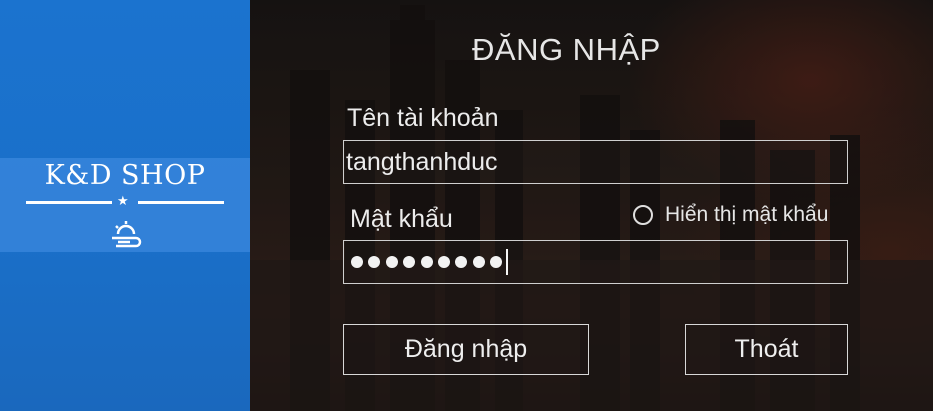 The height and width of the screenshot is (411, 933). Describe the element at coordinates (506, 262) in the screenshot. I see `text-caret` at that location.